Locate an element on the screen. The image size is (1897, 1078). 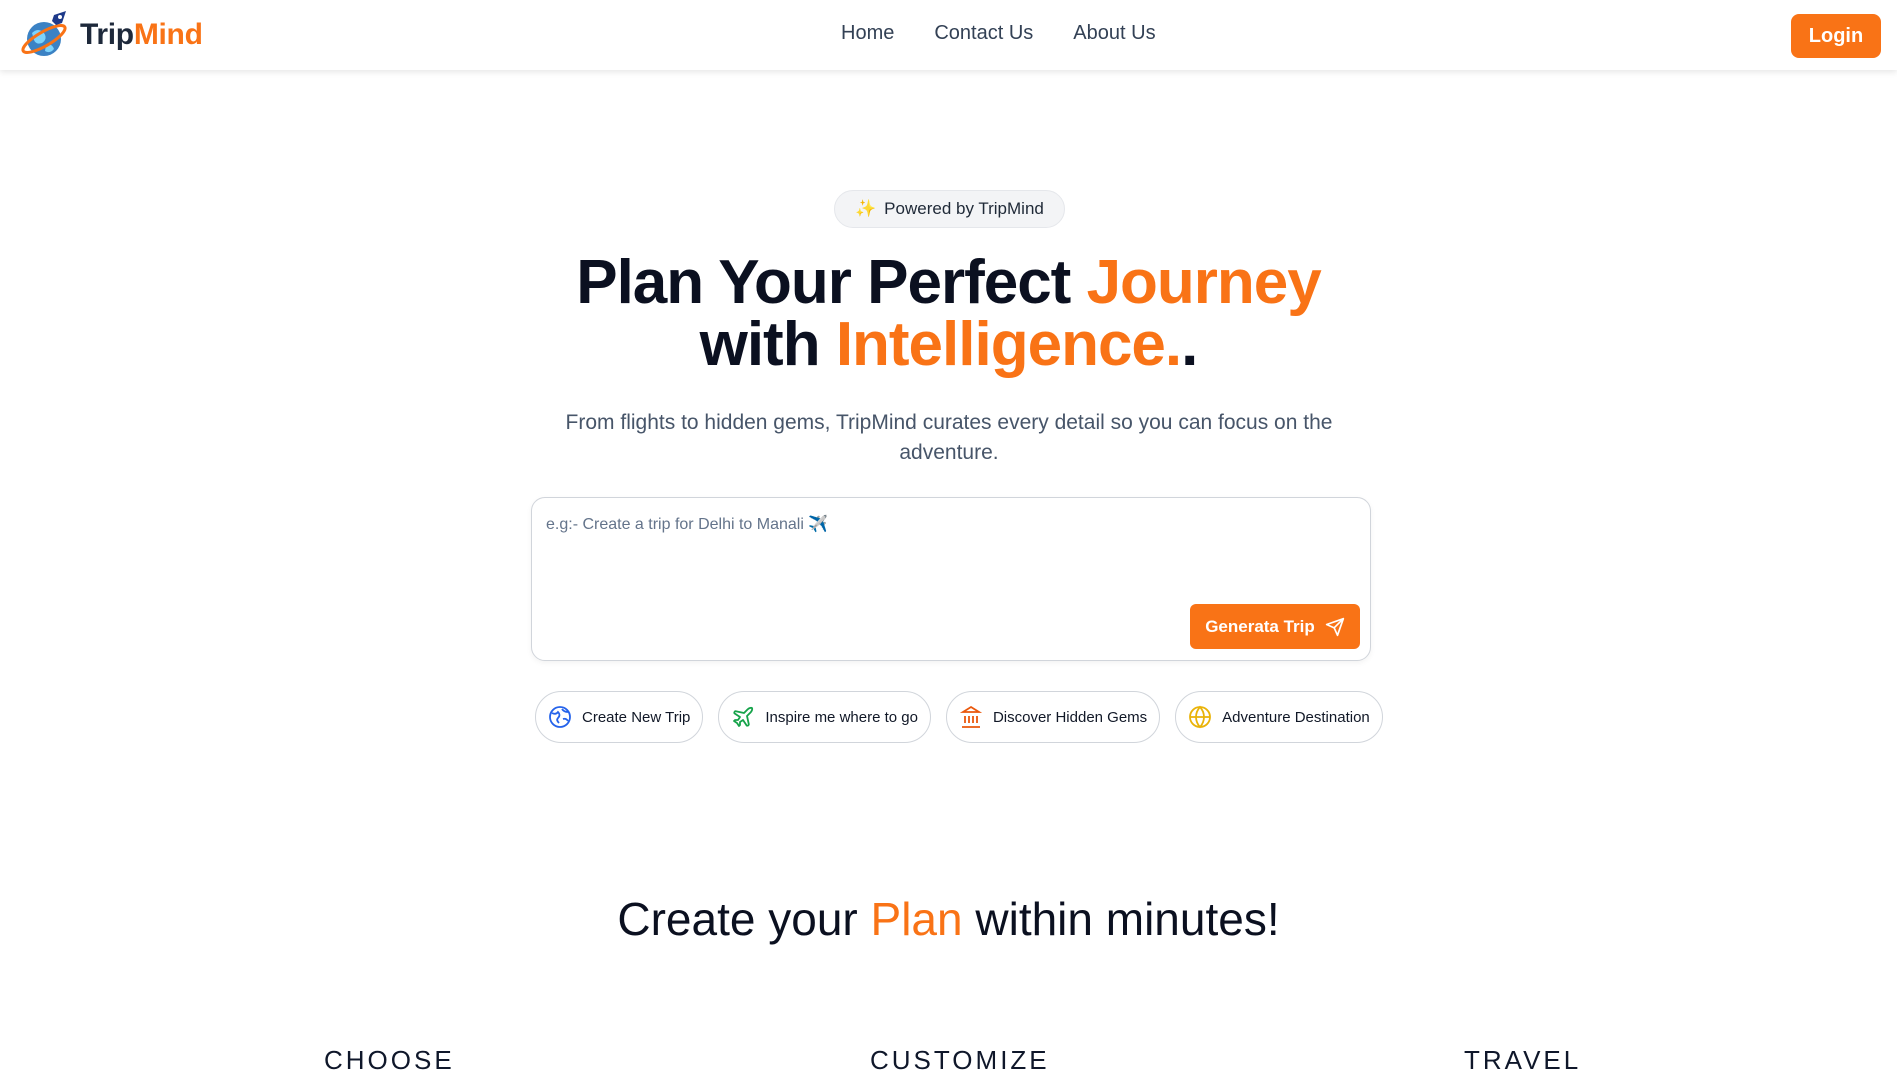
powered-by-badge: ✨ Powered by TripMind is located at coordinates (949, 209).